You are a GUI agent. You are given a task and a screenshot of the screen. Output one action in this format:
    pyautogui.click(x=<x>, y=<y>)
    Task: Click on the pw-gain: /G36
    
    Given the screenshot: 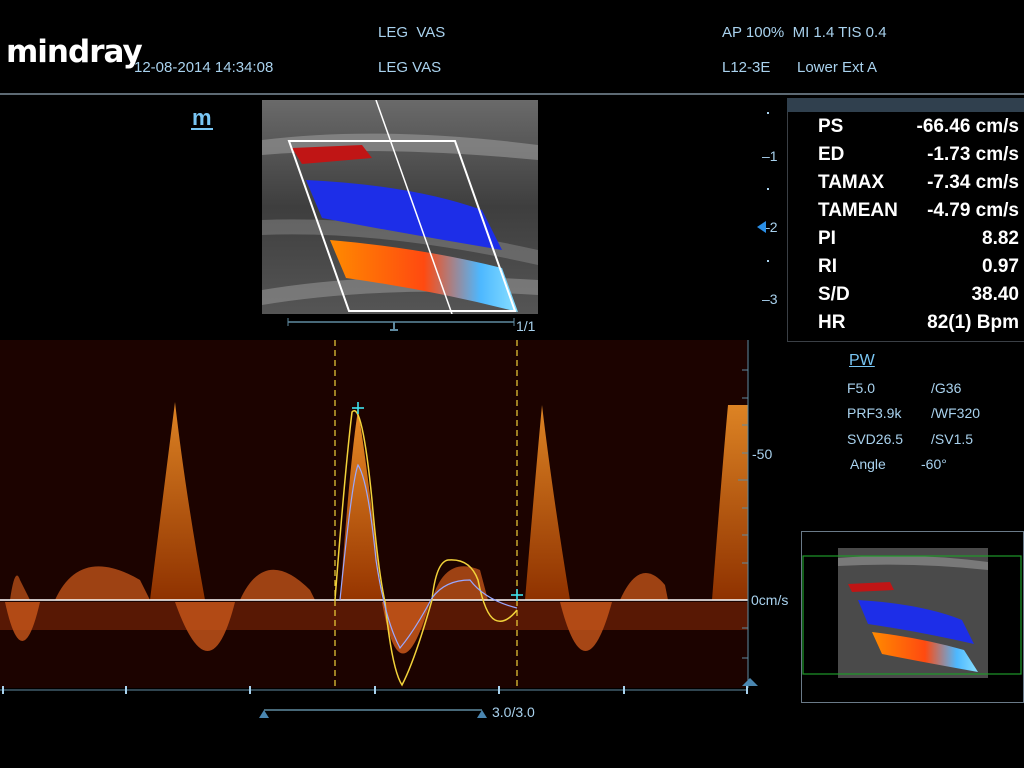 What is the action you would take?
    pyautogui.click(x=946, y=388)
    